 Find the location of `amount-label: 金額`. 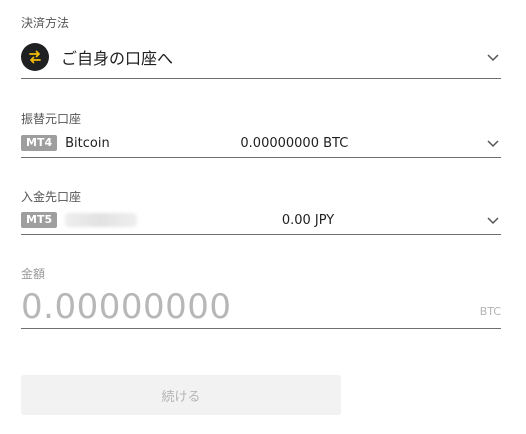

amount-label: 金額 is located at coordinates (33, 274).